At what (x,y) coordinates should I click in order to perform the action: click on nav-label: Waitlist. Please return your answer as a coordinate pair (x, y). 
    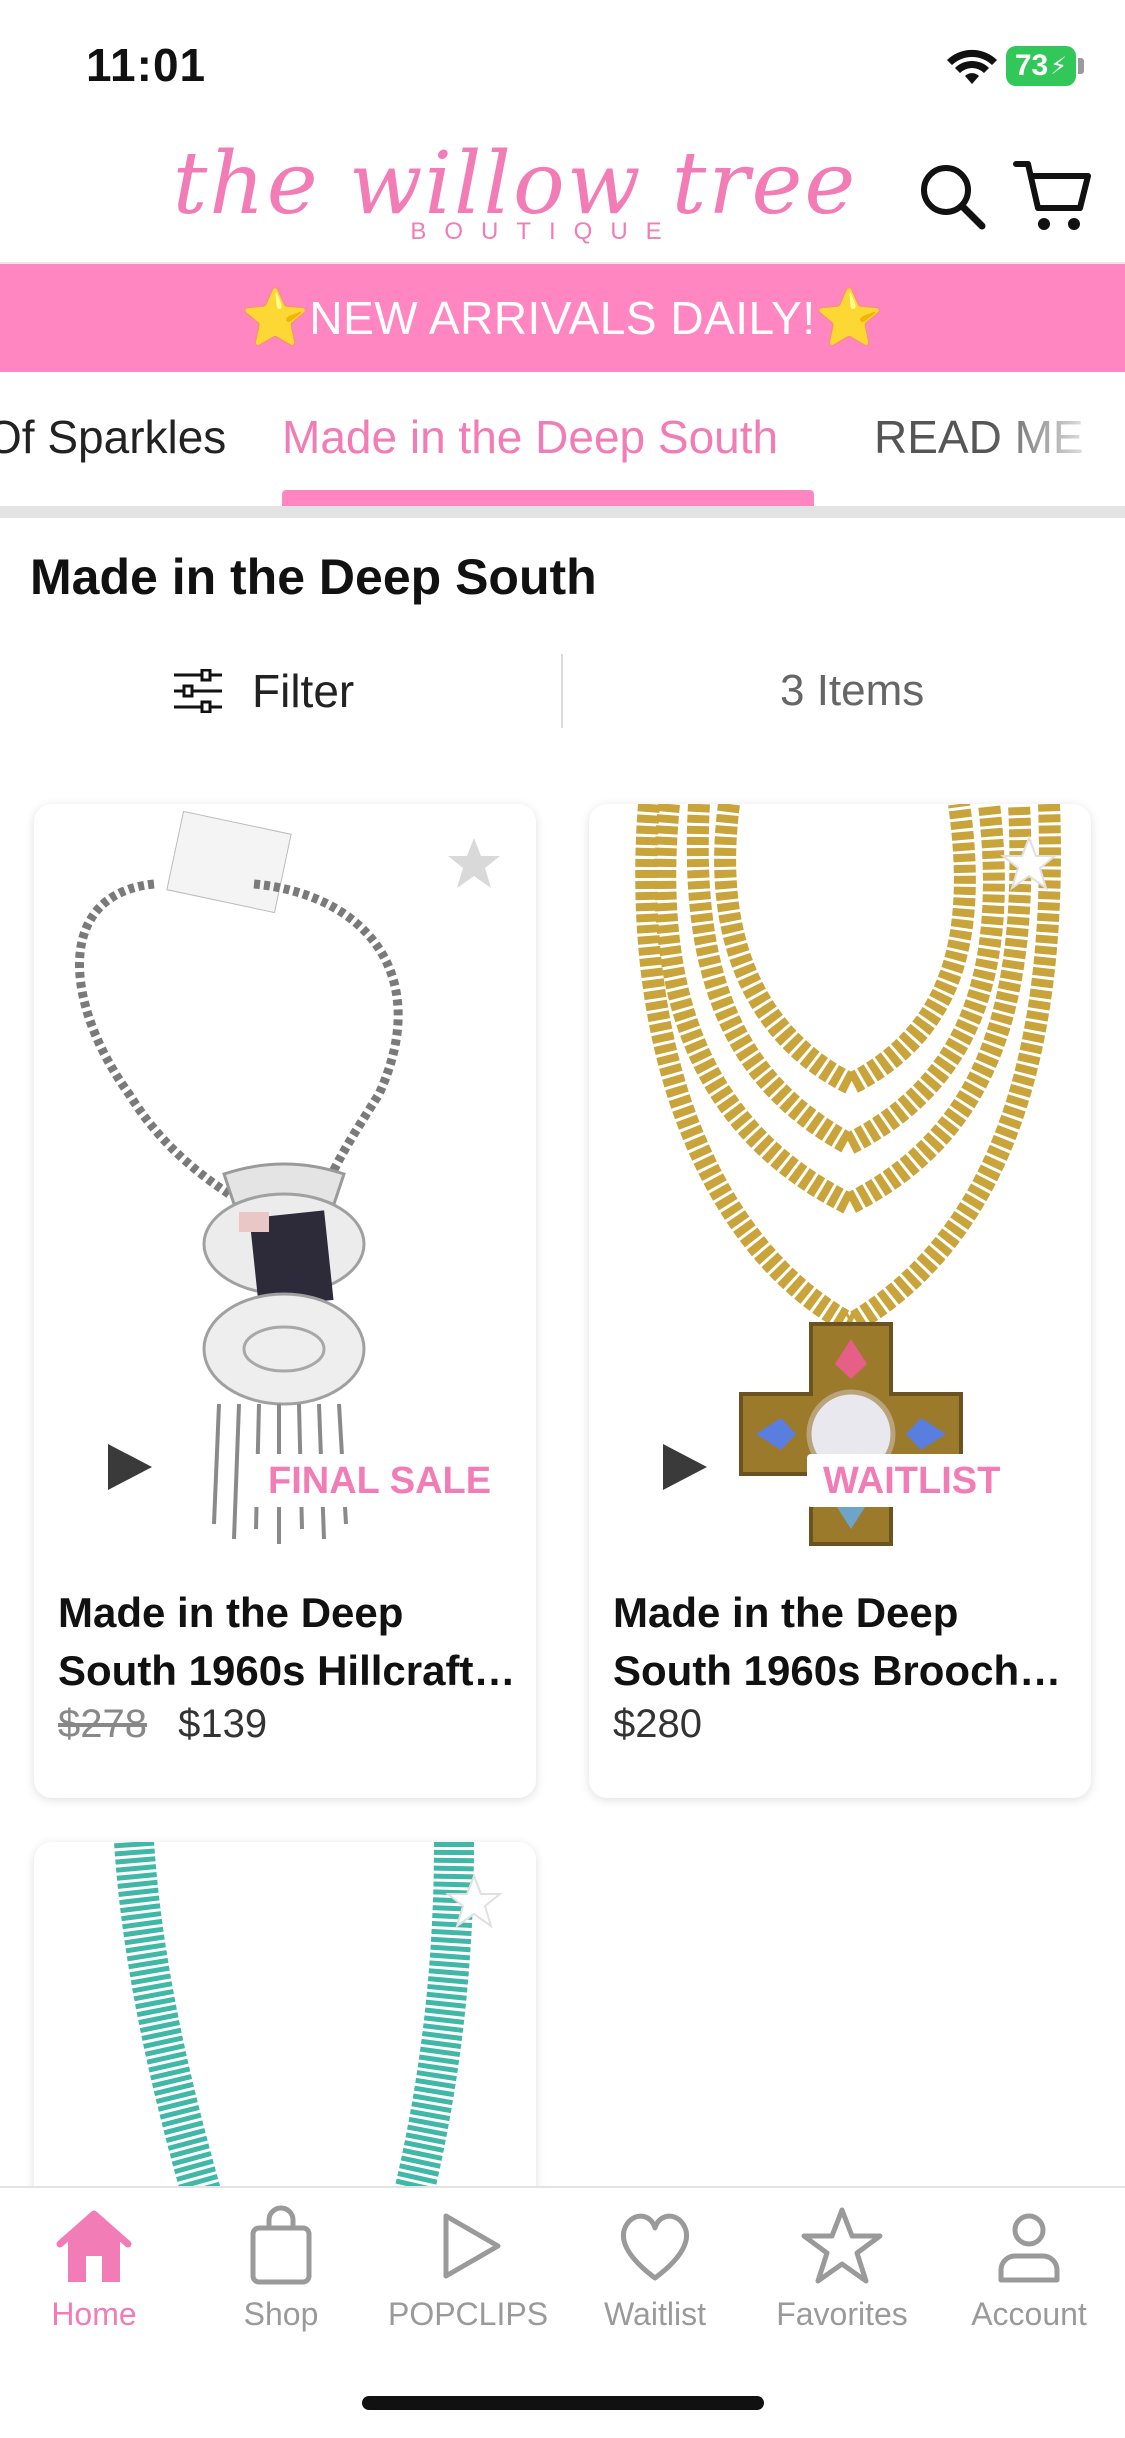
    Looking at the image, I should click on (655, 2314).